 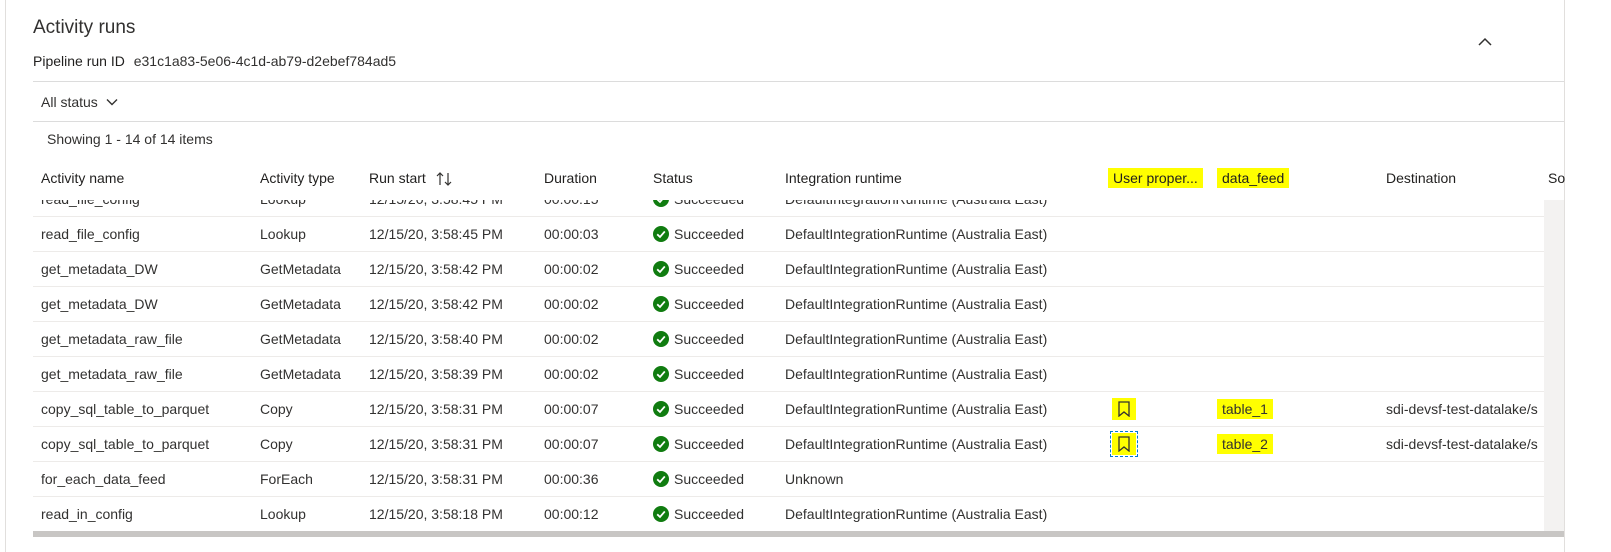 I want to click on vertical-scrollbar, so click(x=1554, y=365).